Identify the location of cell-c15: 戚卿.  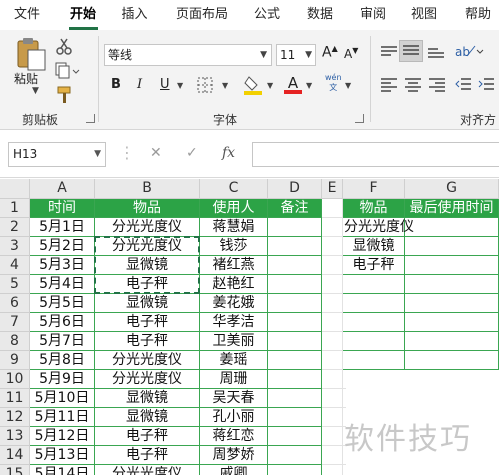
(234, 470).